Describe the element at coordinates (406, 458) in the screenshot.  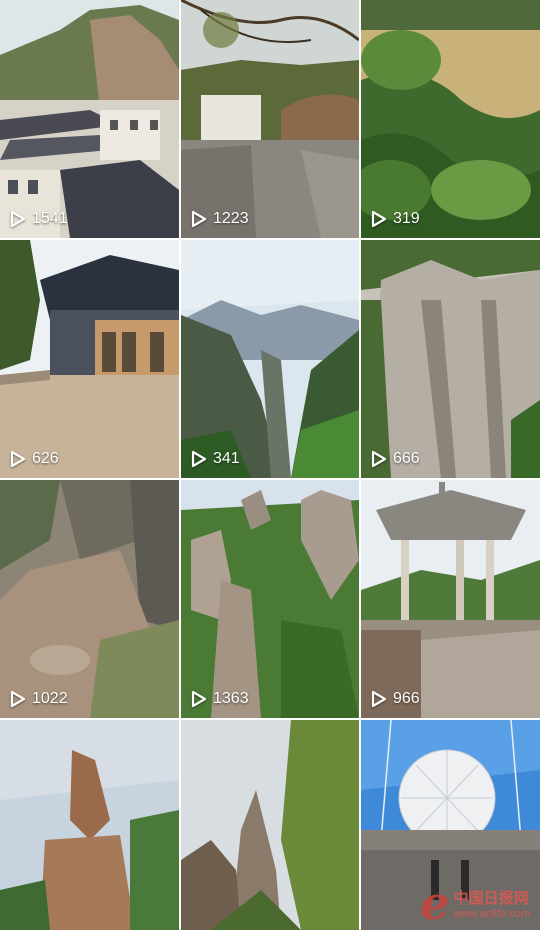
I see `view-count-value: 666` at that location.